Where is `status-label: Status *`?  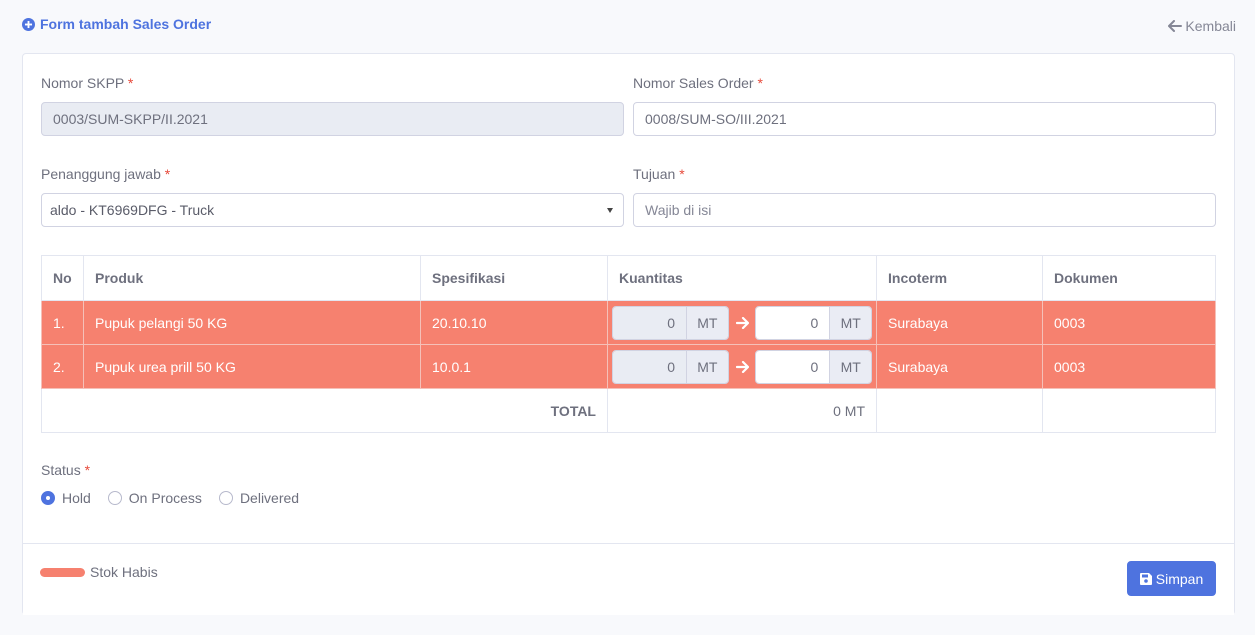 status-label: Status * is located at coordinates (65, 470).